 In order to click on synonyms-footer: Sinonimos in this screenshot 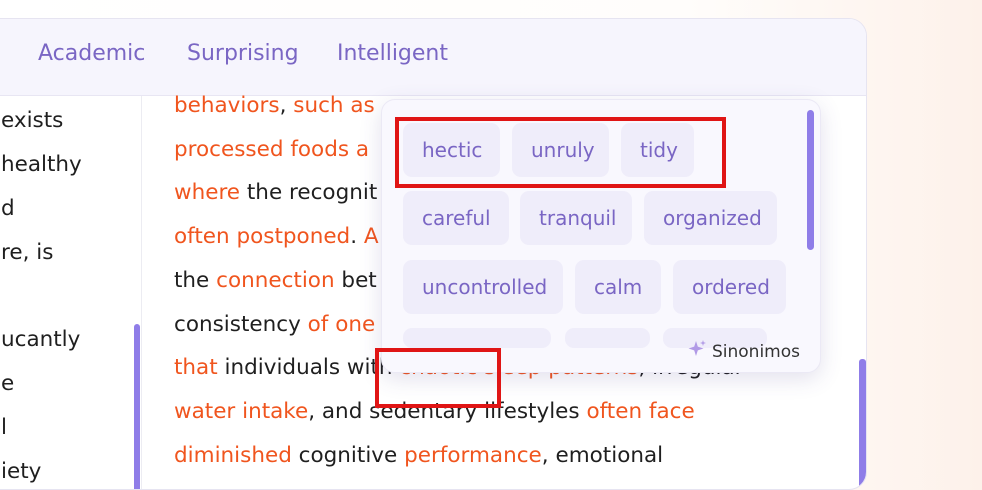, I will do `click(743, 351)`.